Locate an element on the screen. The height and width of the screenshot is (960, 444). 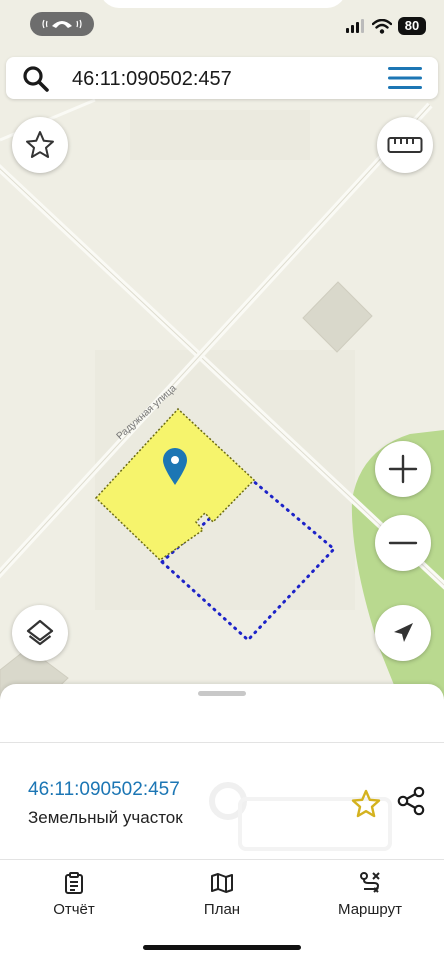
locate-arrow-icon is located at coordinates (403, 632).